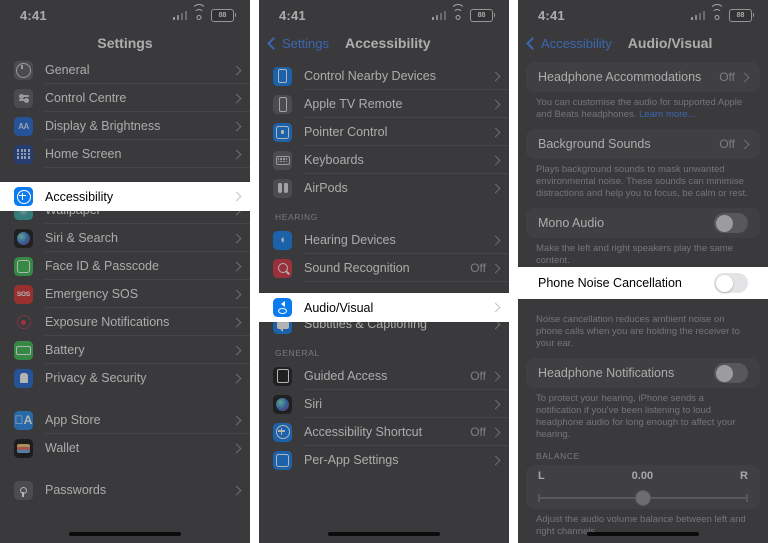  What do you see at coordinates (384, 104) in the screenshot?
I see `list-item-apple-tv-remote: Apple TV Remote` at bounding box center [384, 104].